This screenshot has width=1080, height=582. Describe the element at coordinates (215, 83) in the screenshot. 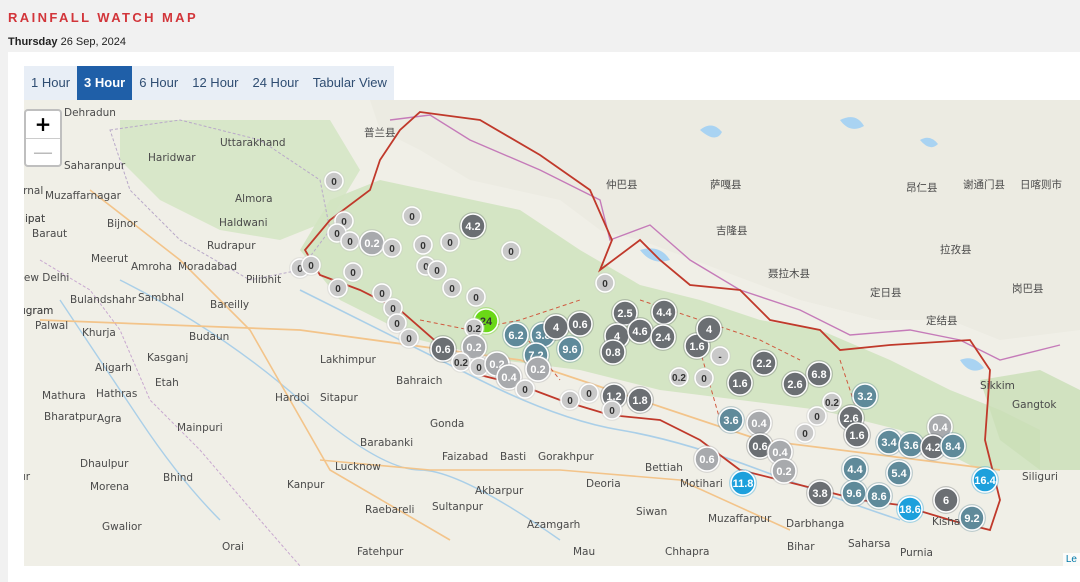

I see `tab-12-hour: 12 Hour` at that location.